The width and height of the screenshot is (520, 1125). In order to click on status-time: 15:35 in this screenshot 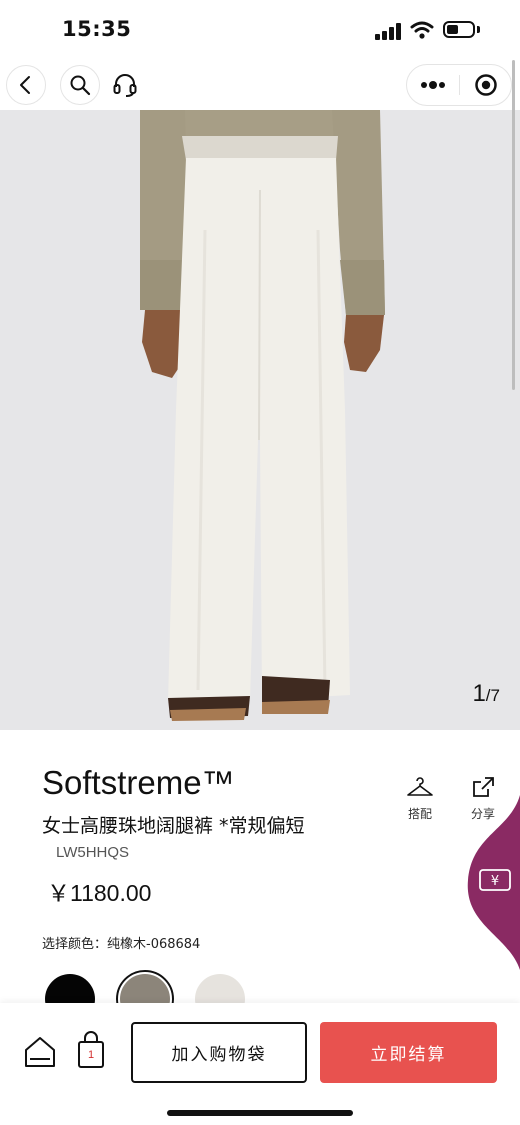, I will do `click(97, 29)`.